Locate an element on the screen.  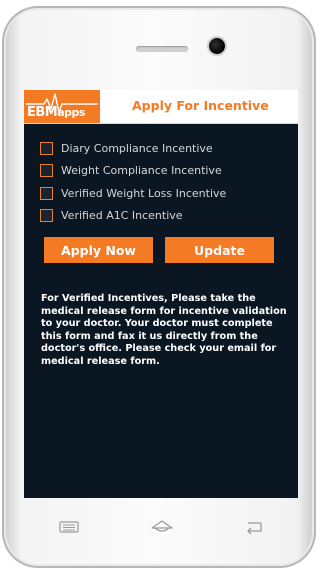
page-title: Apply For Incentive is located at coordinates (200, 105).